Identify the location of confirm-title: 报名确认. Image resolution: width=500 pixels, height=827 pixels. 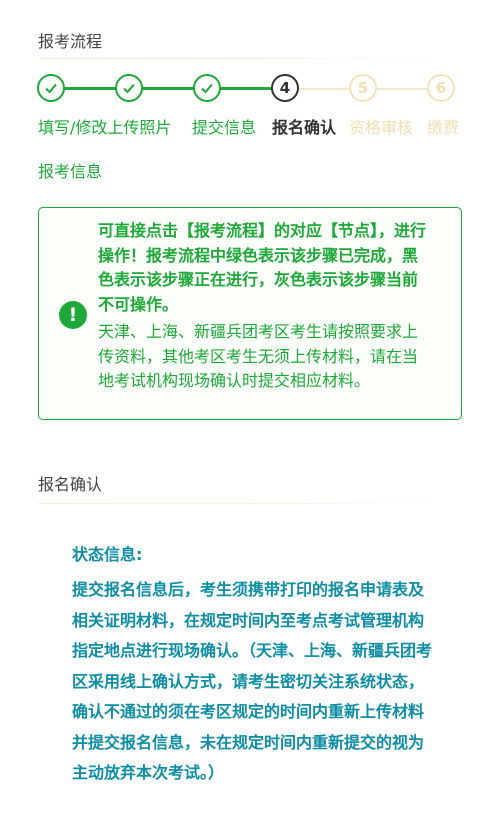
(70, 484).